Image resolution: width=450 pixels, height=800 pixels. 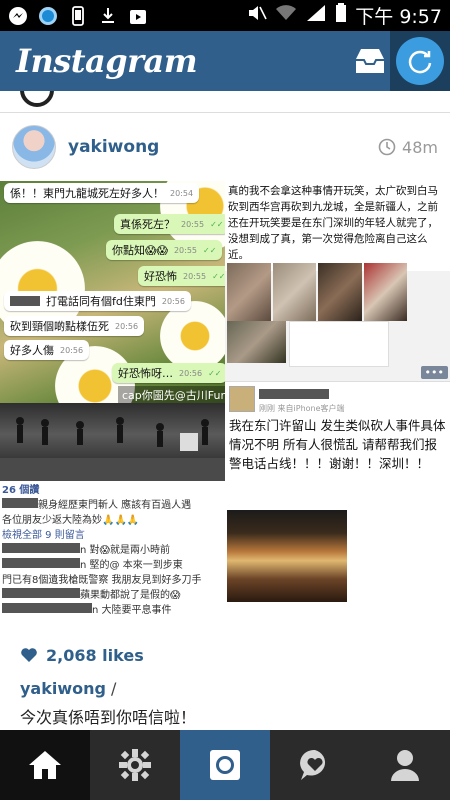 I want to click on chat-bubble: 你點知😱😱 20:55 ✓✓, so click(x=164, y=250).